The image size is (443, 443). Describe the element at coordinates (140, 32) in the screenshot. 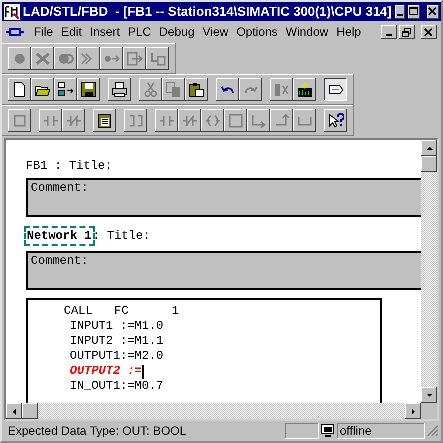

I see `menu-item: PLC` at that location.